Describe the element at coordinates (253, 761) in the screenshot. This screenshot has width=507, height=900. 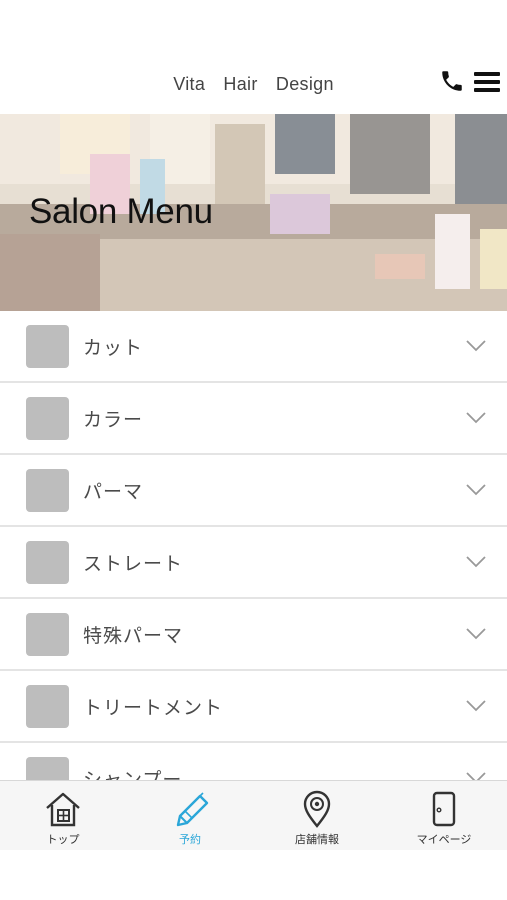
I see `menu-item-shampoo: シャンプー` at that location.